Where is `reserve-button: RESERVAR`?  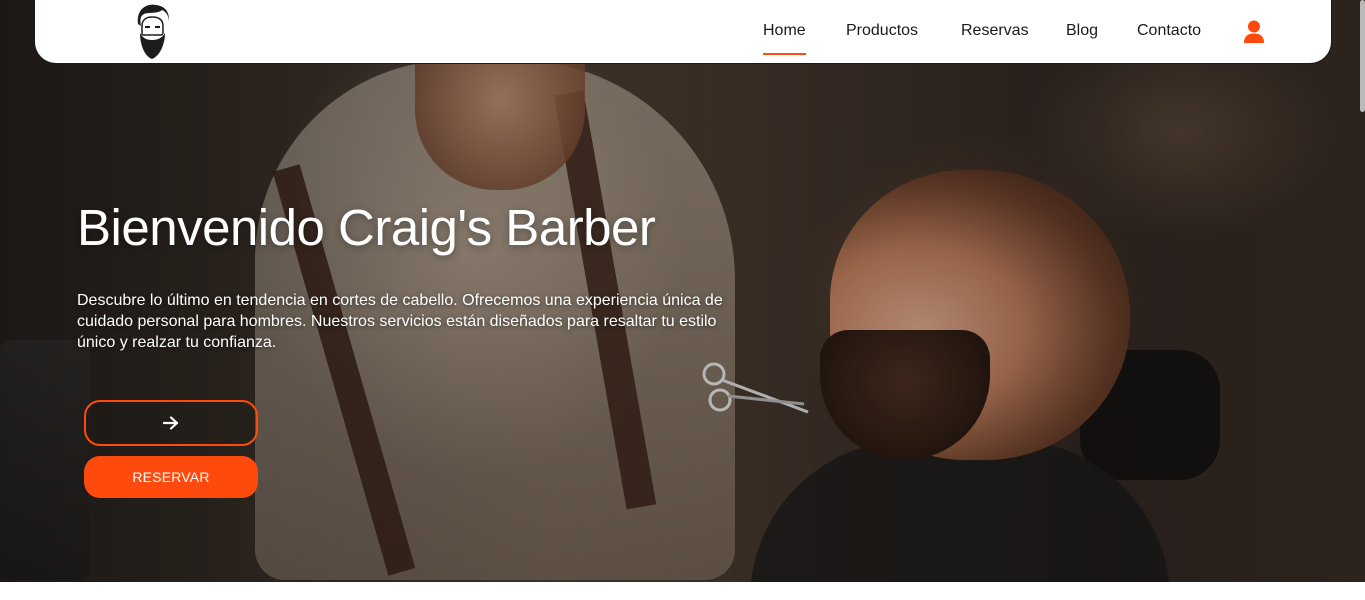 reserve-button: RESERVAR is located at coordinates (171, 477).